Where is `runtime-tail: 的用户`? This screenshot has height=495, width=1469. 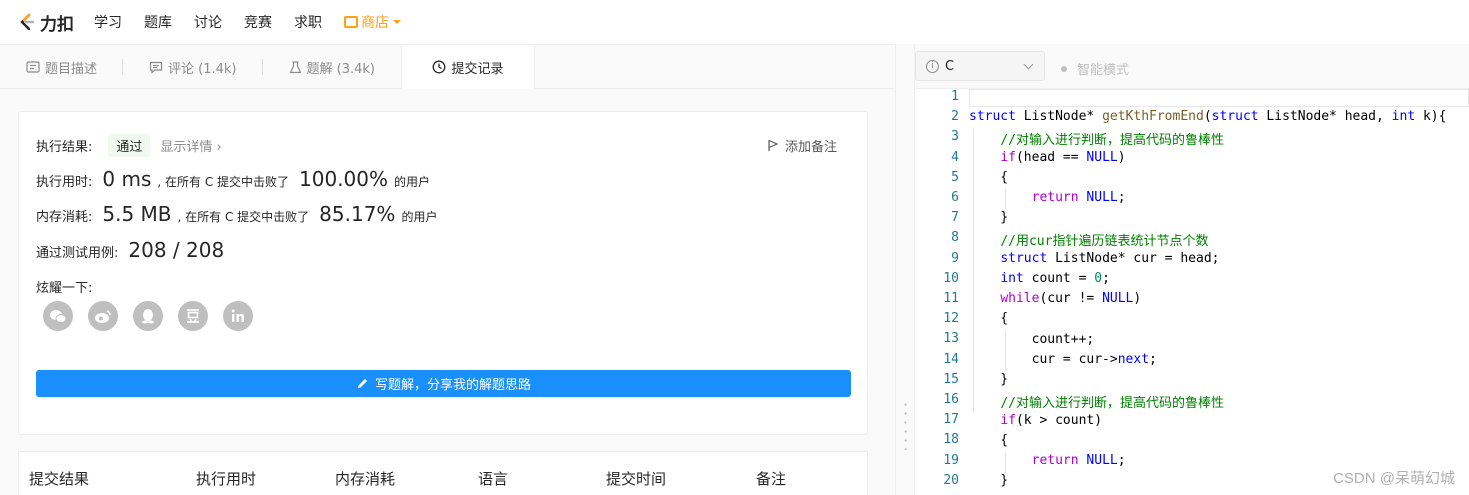 runtime-tail: 的用户 is located at coordinates (412, 182).